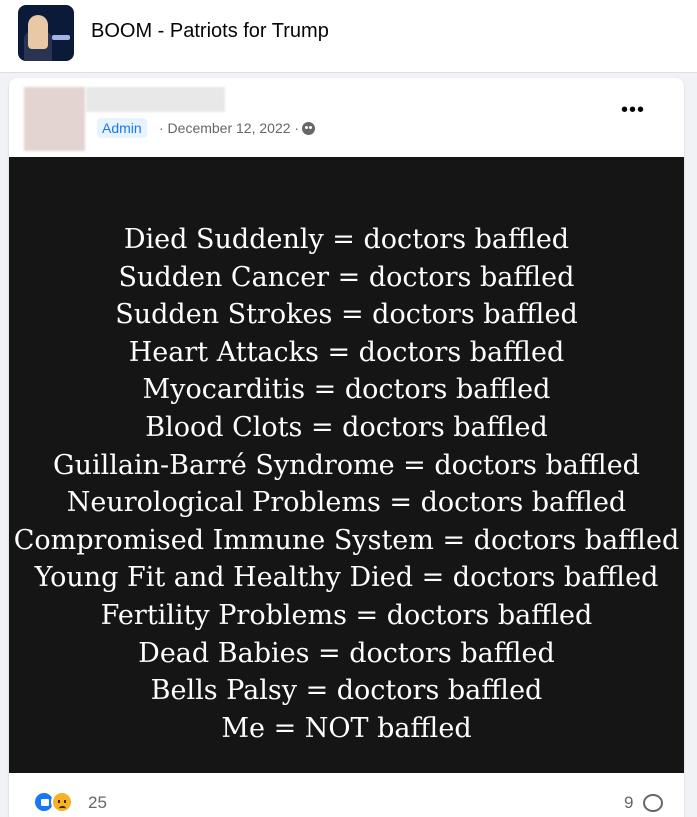 The height and width of the screenshot is (817, 697). What do you see at coordinates (97, 803) in the screenshot?
I see `reaction-count: 25` at bounding box center [97, 803].